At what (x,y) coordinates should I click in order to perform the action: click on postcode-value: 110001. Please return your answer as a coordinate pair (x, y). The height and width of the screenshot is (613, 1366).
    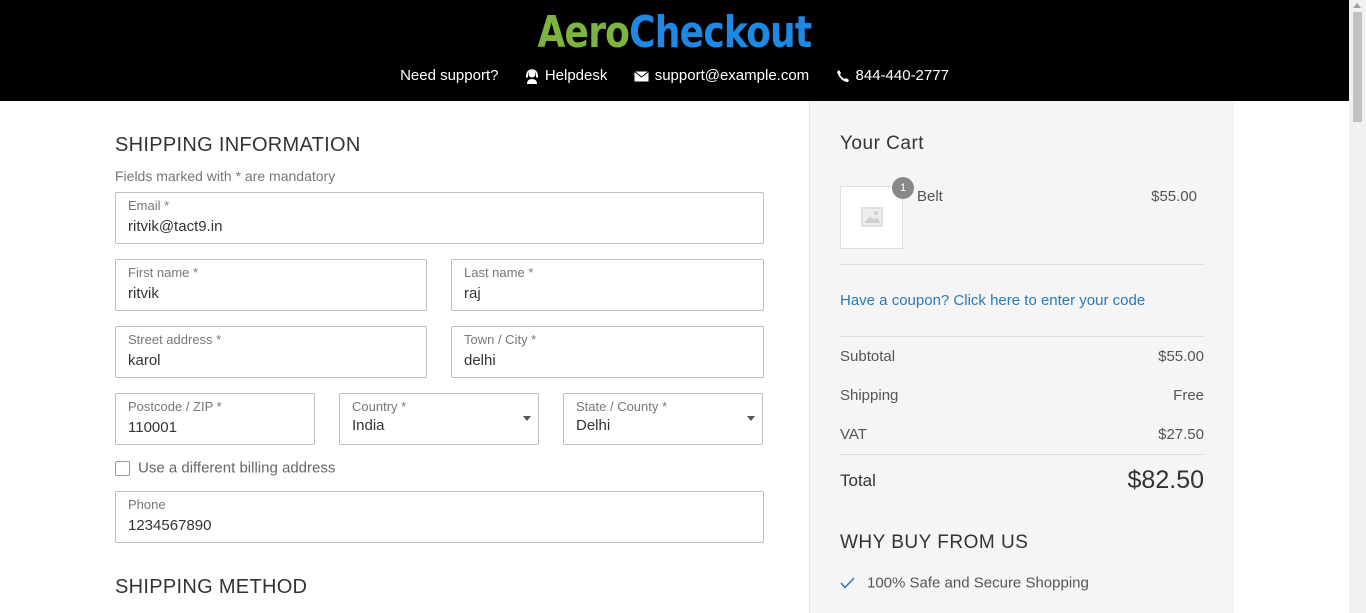
    Looking at the image, I should click on (152, 427).